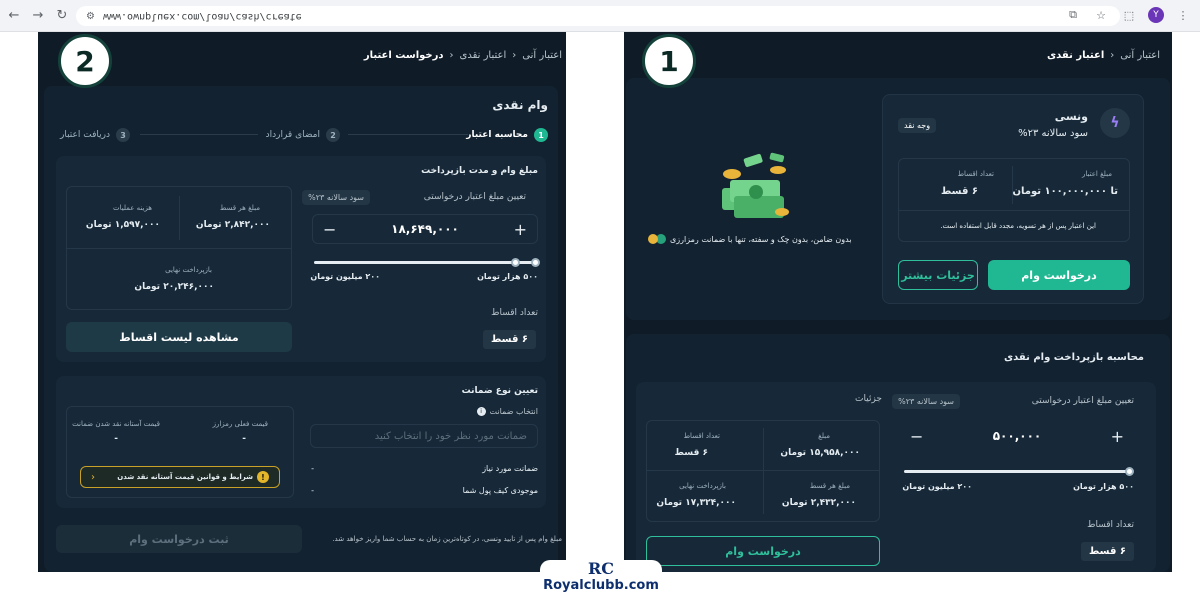 The width and height of the screenshot is (1200, 600). Describe the element at coordinates (199, 134) in the screenshot. I see `step-divider` at that location.